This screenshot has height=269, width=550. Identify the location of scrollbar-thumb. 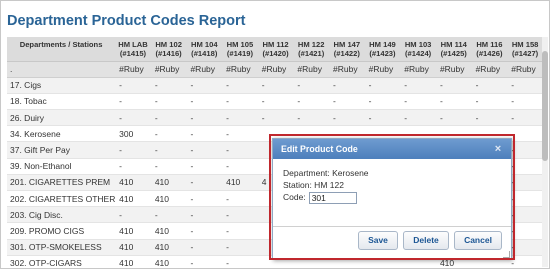
(545, 106).